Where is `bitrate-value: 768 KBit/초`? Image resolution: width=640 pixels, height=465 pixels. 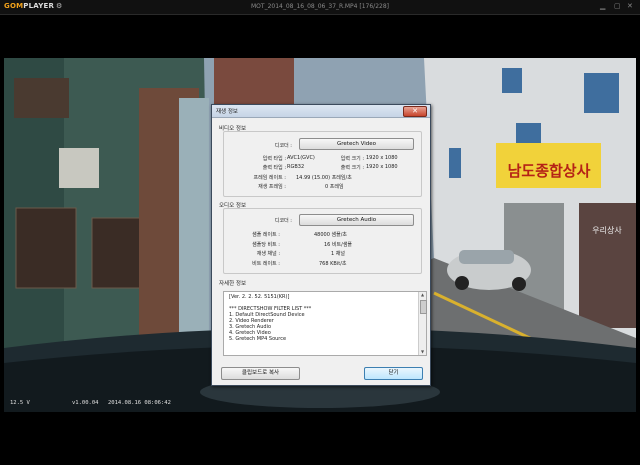 bitrate-value: 768 KBit/초 is located at coordinates (333, 264).